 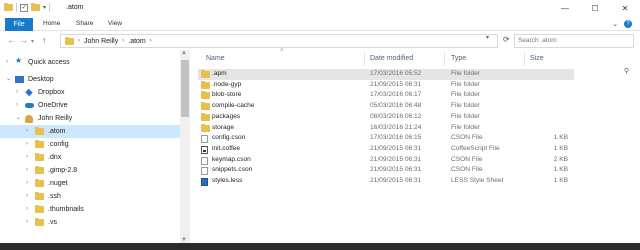 I want to click on breadcrumb-atom: .atom, so click(x=137, y=41).